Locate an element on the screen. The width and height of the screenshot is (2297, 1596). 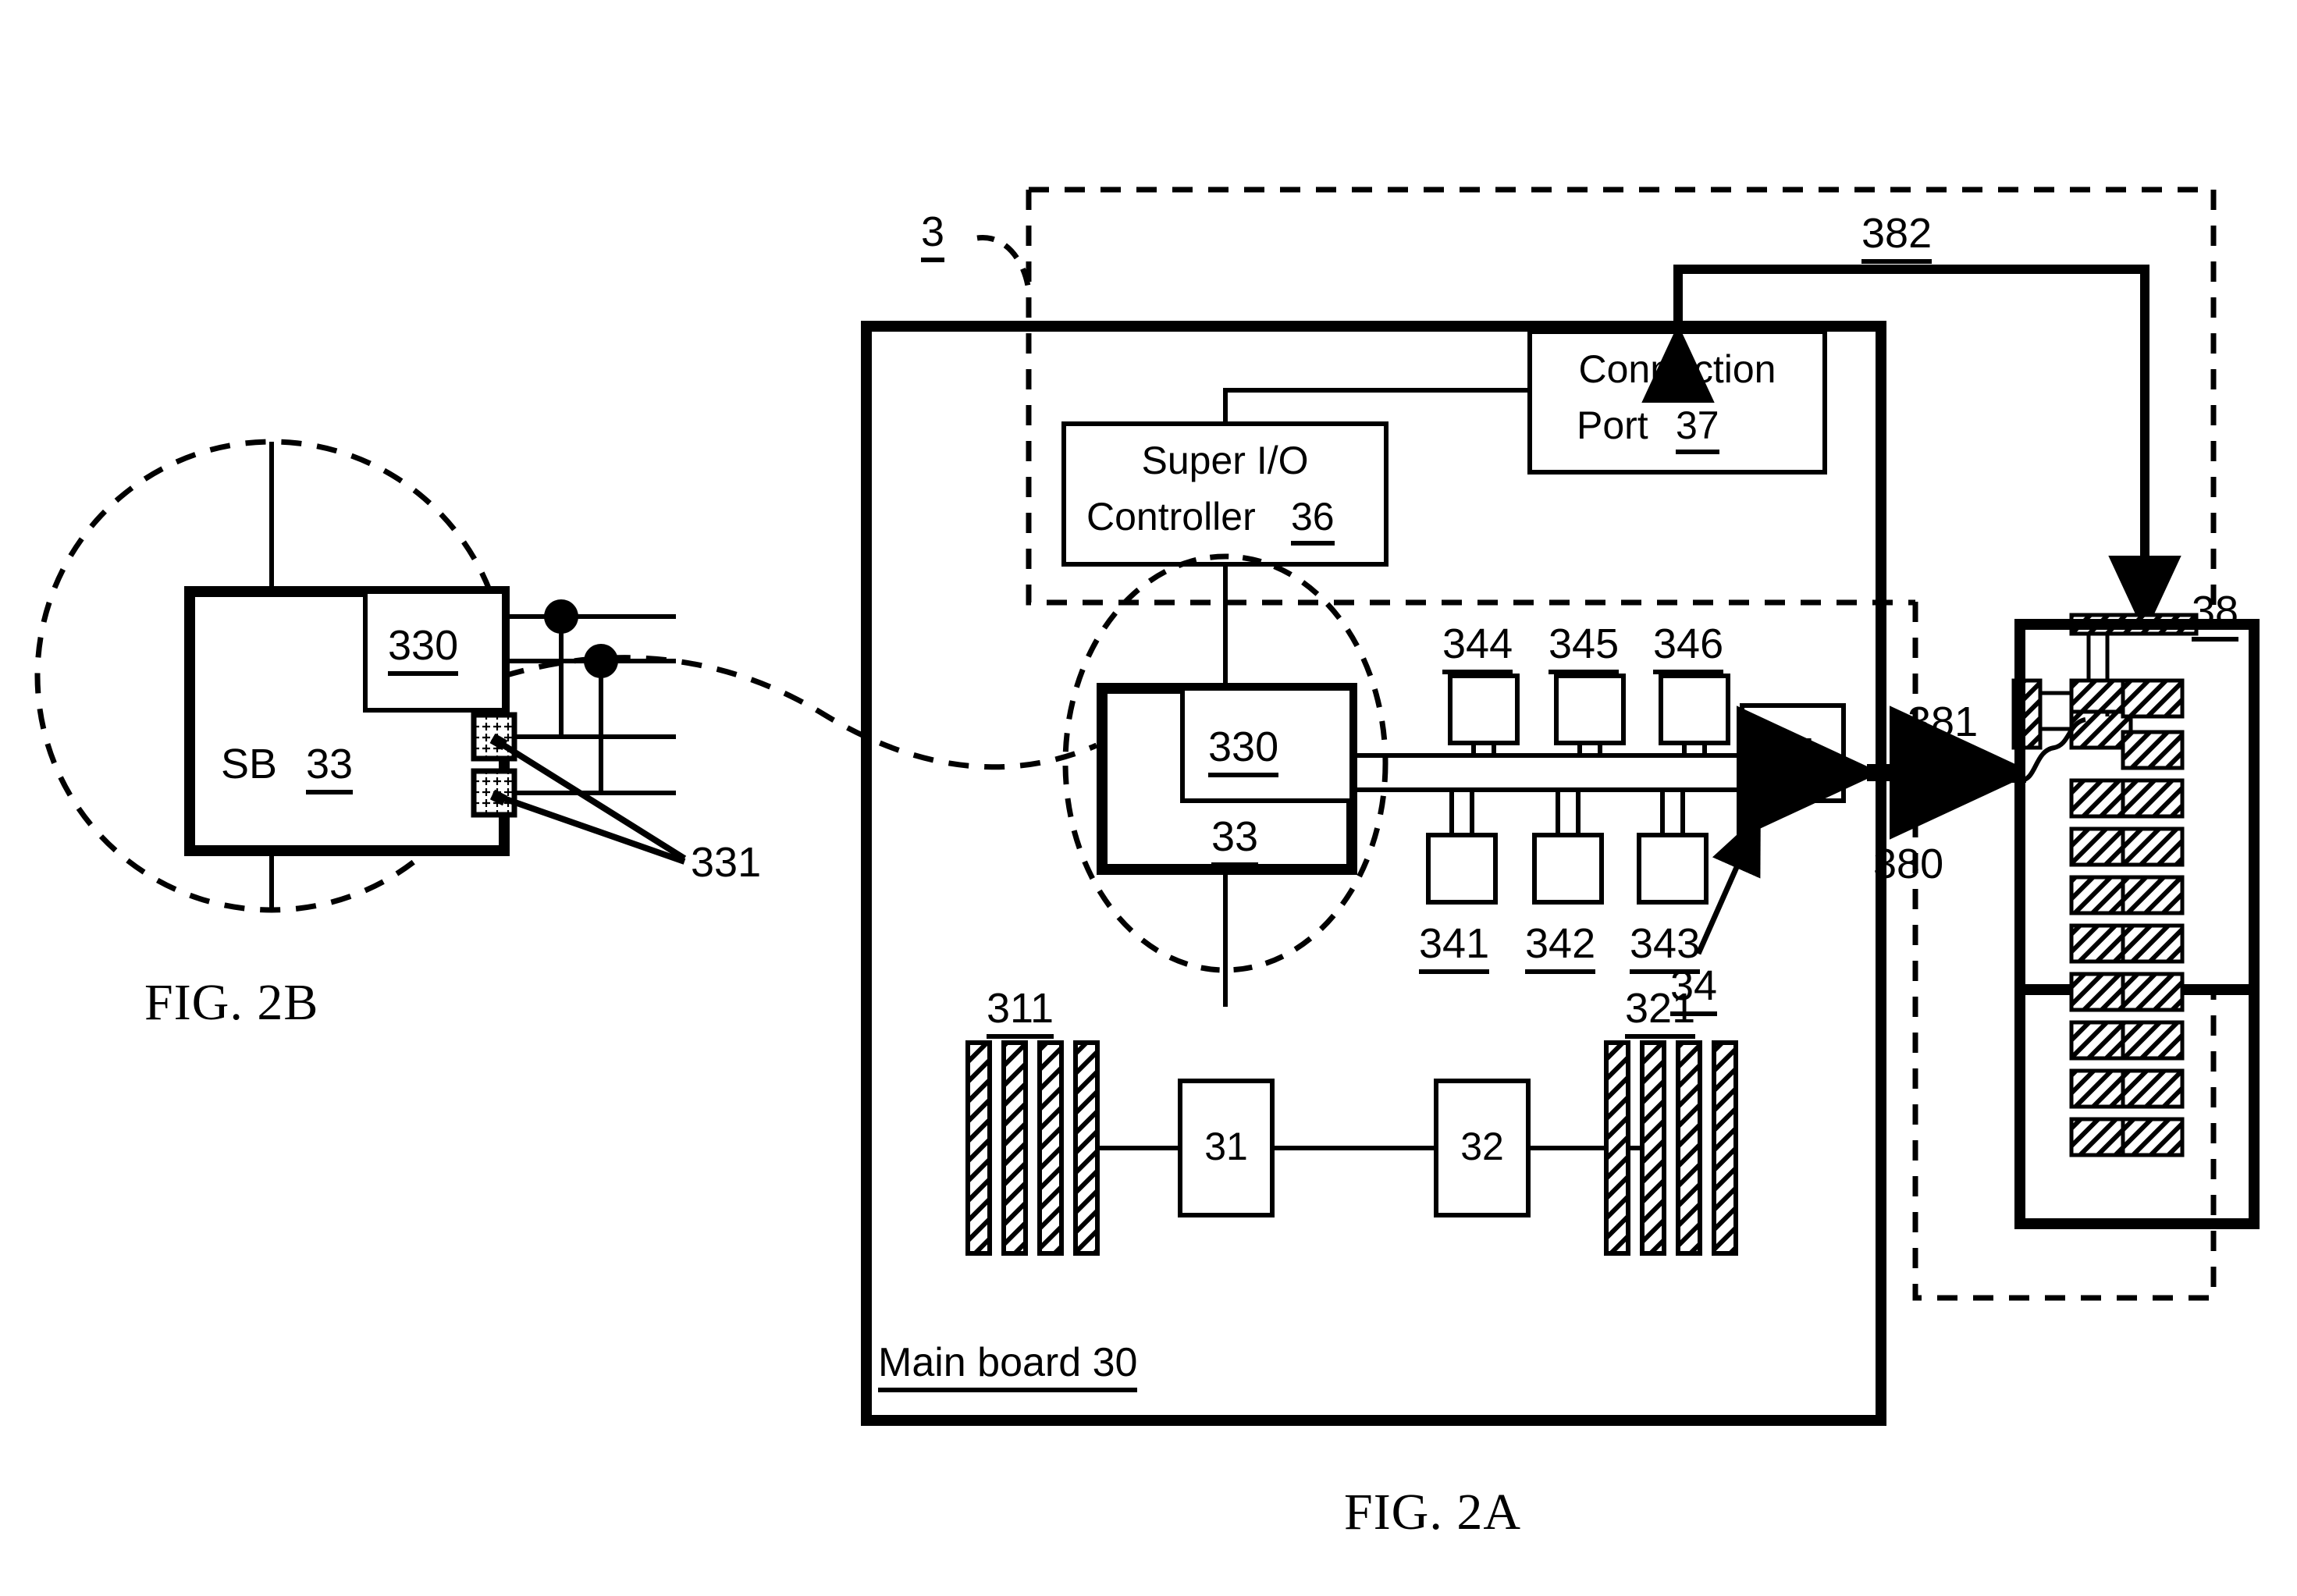
super-io-line1: Super I/O is located at coordinates (1225, 460).